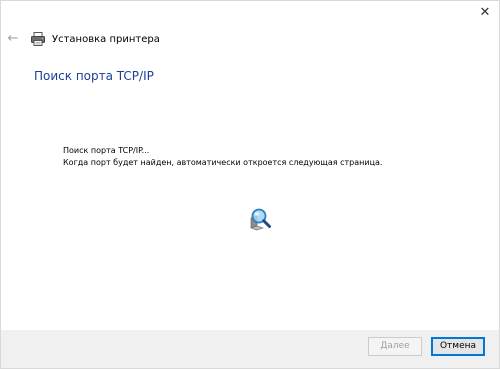 The image size is (500, 369). What do you see at coordinates (260, 219) in the screenshot?
I see `search-magnifier-icon` at bounding box center [260, 219].